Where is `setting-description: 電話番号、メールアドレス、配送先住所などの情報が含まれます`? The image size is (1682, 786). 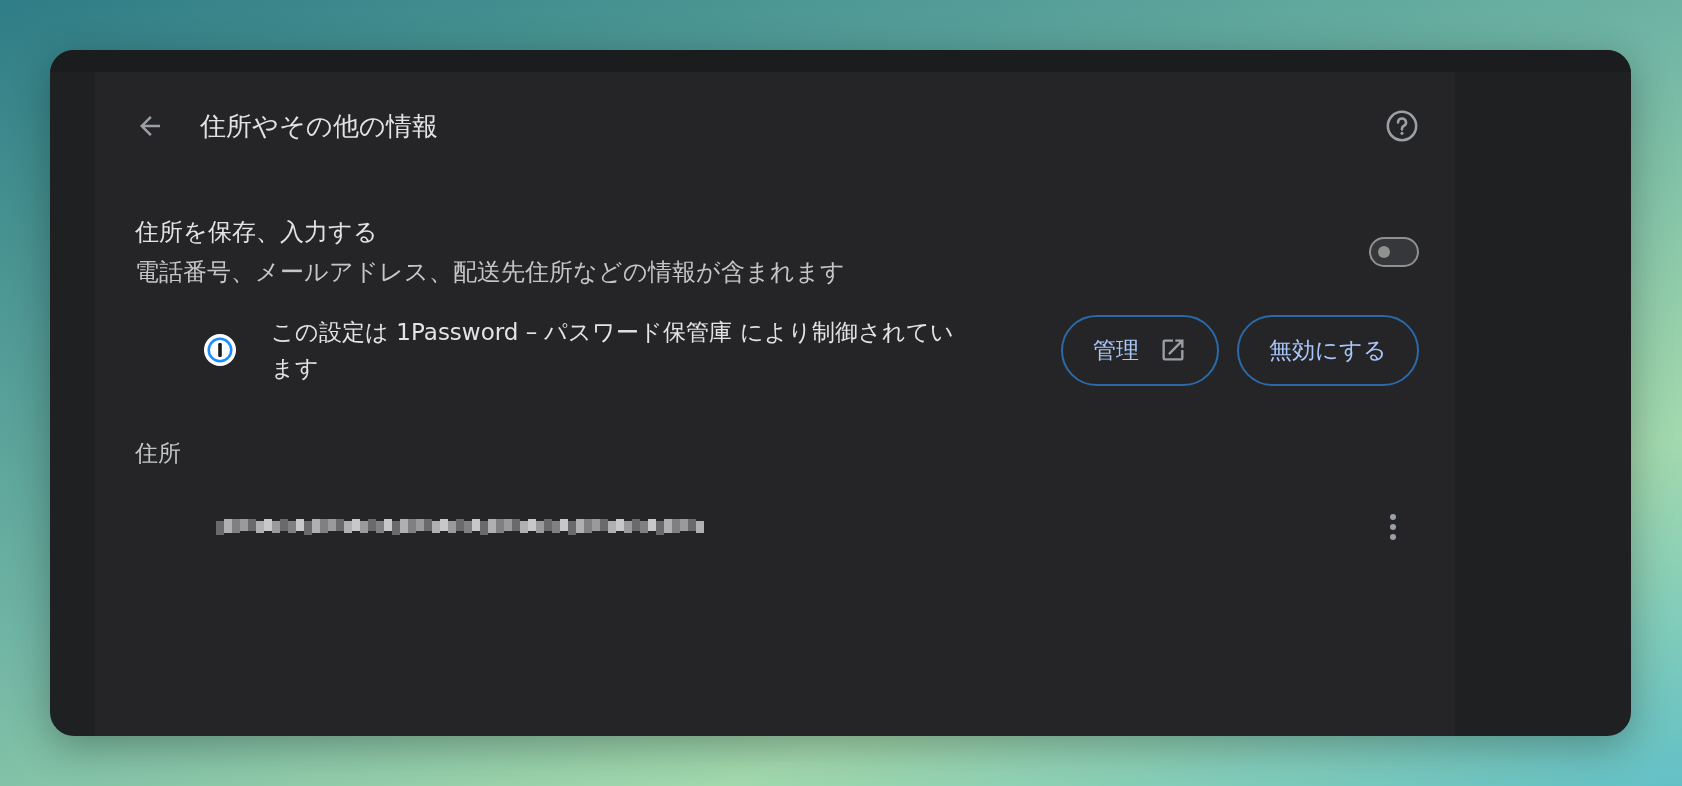
setting-description: 電話番号、メールアドレス、配送先住所などの情報が含まれます is located at coordinates (490, 272).